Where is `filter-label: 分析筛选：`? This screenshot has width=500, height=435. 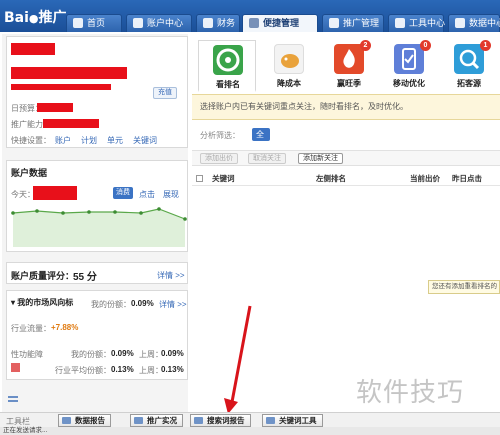
filter-label: 分析筛选： is located at coordinates (220, 135).